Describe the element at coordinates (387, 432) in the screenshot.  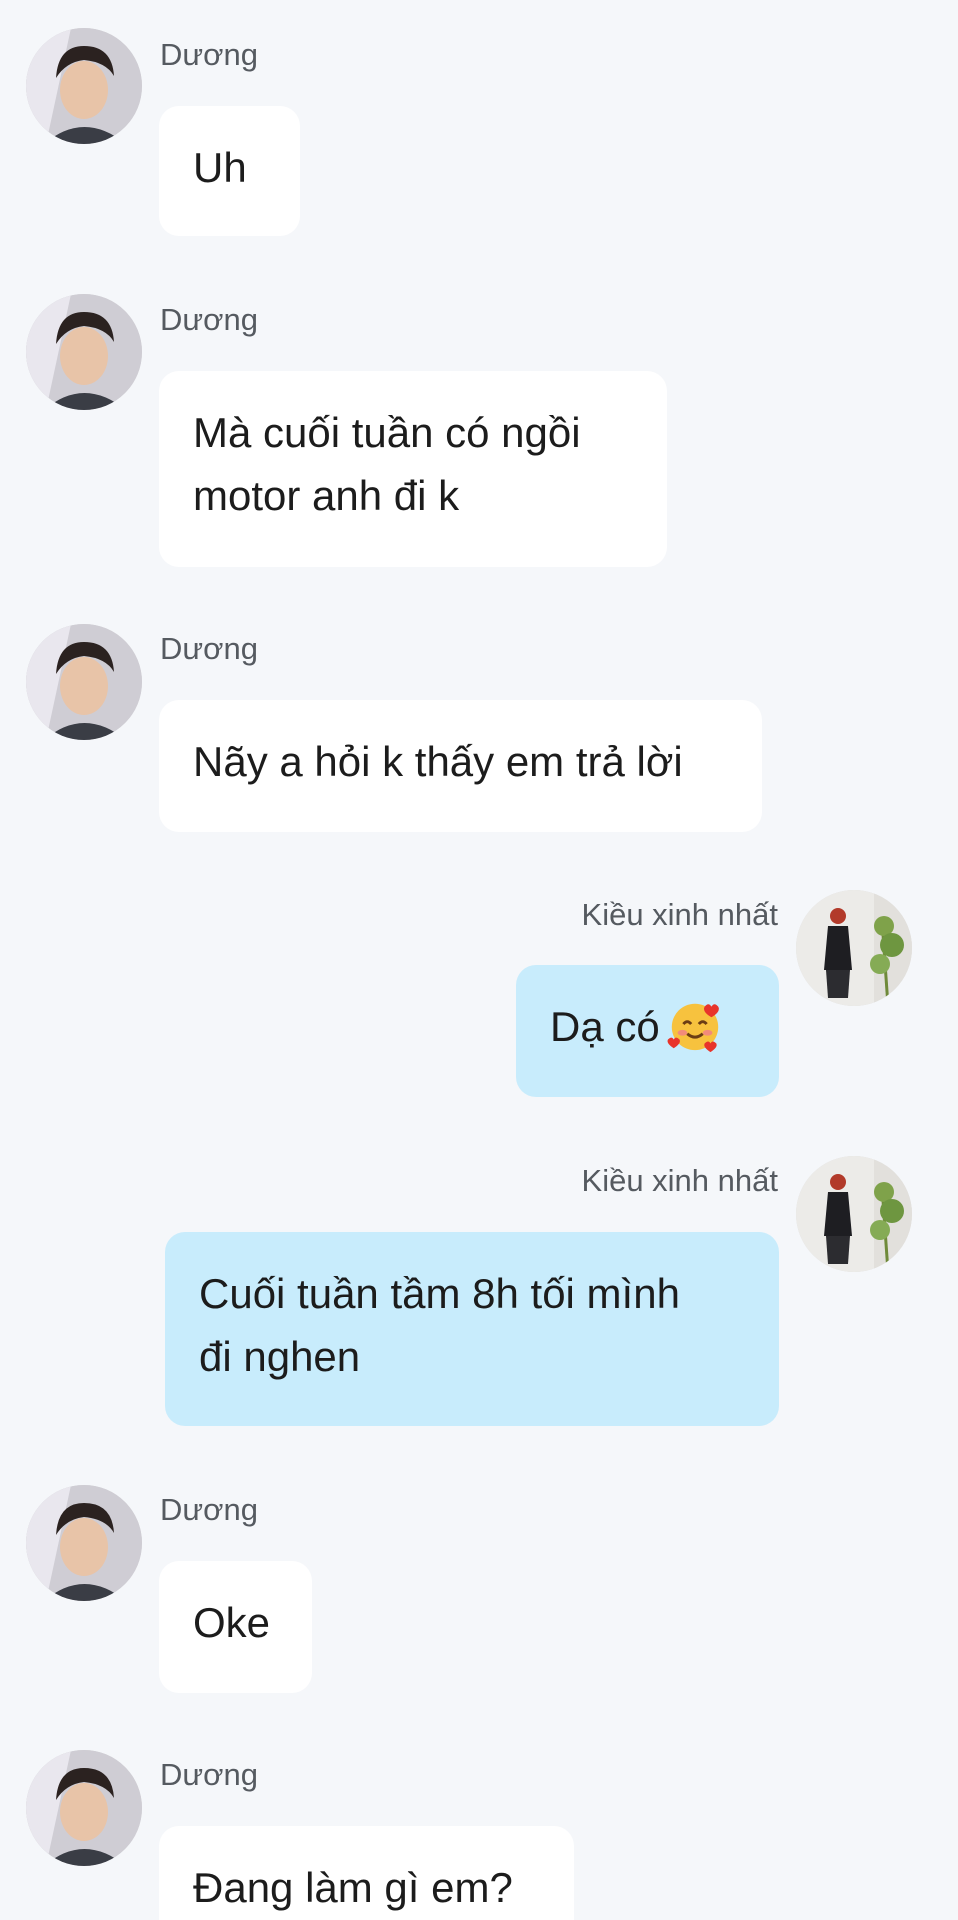
I see `message-text-line: Mà cuối tuần có ngồi` at that location.